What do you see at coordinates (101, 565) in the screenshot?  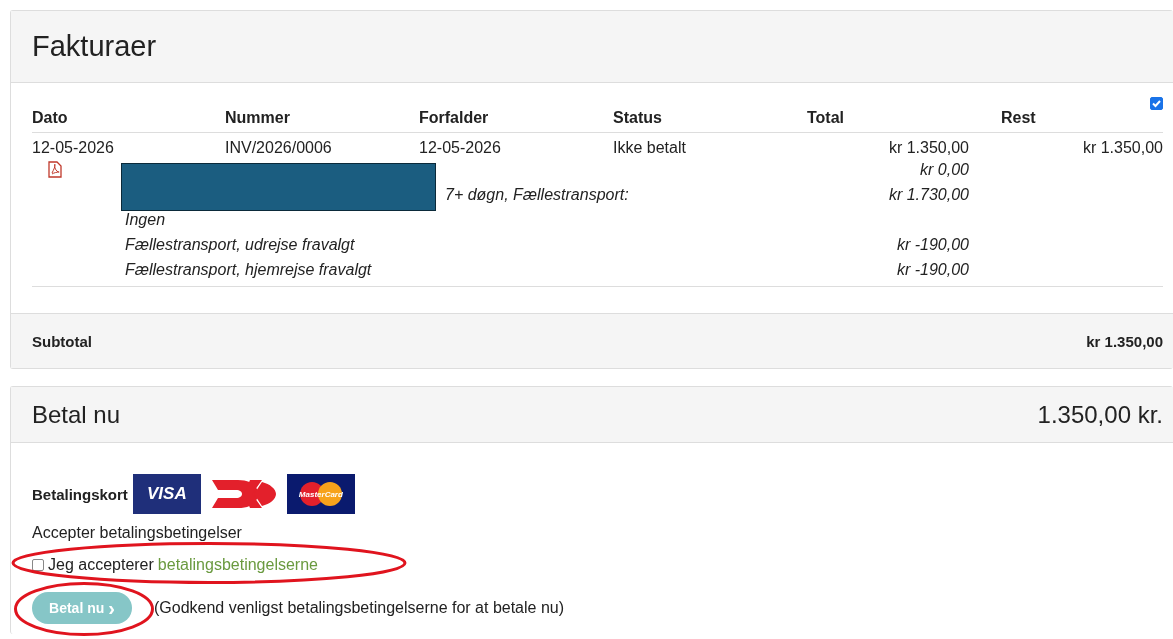 I see `accept-label: Jeg accepterer` at bounding box center [101, 565].